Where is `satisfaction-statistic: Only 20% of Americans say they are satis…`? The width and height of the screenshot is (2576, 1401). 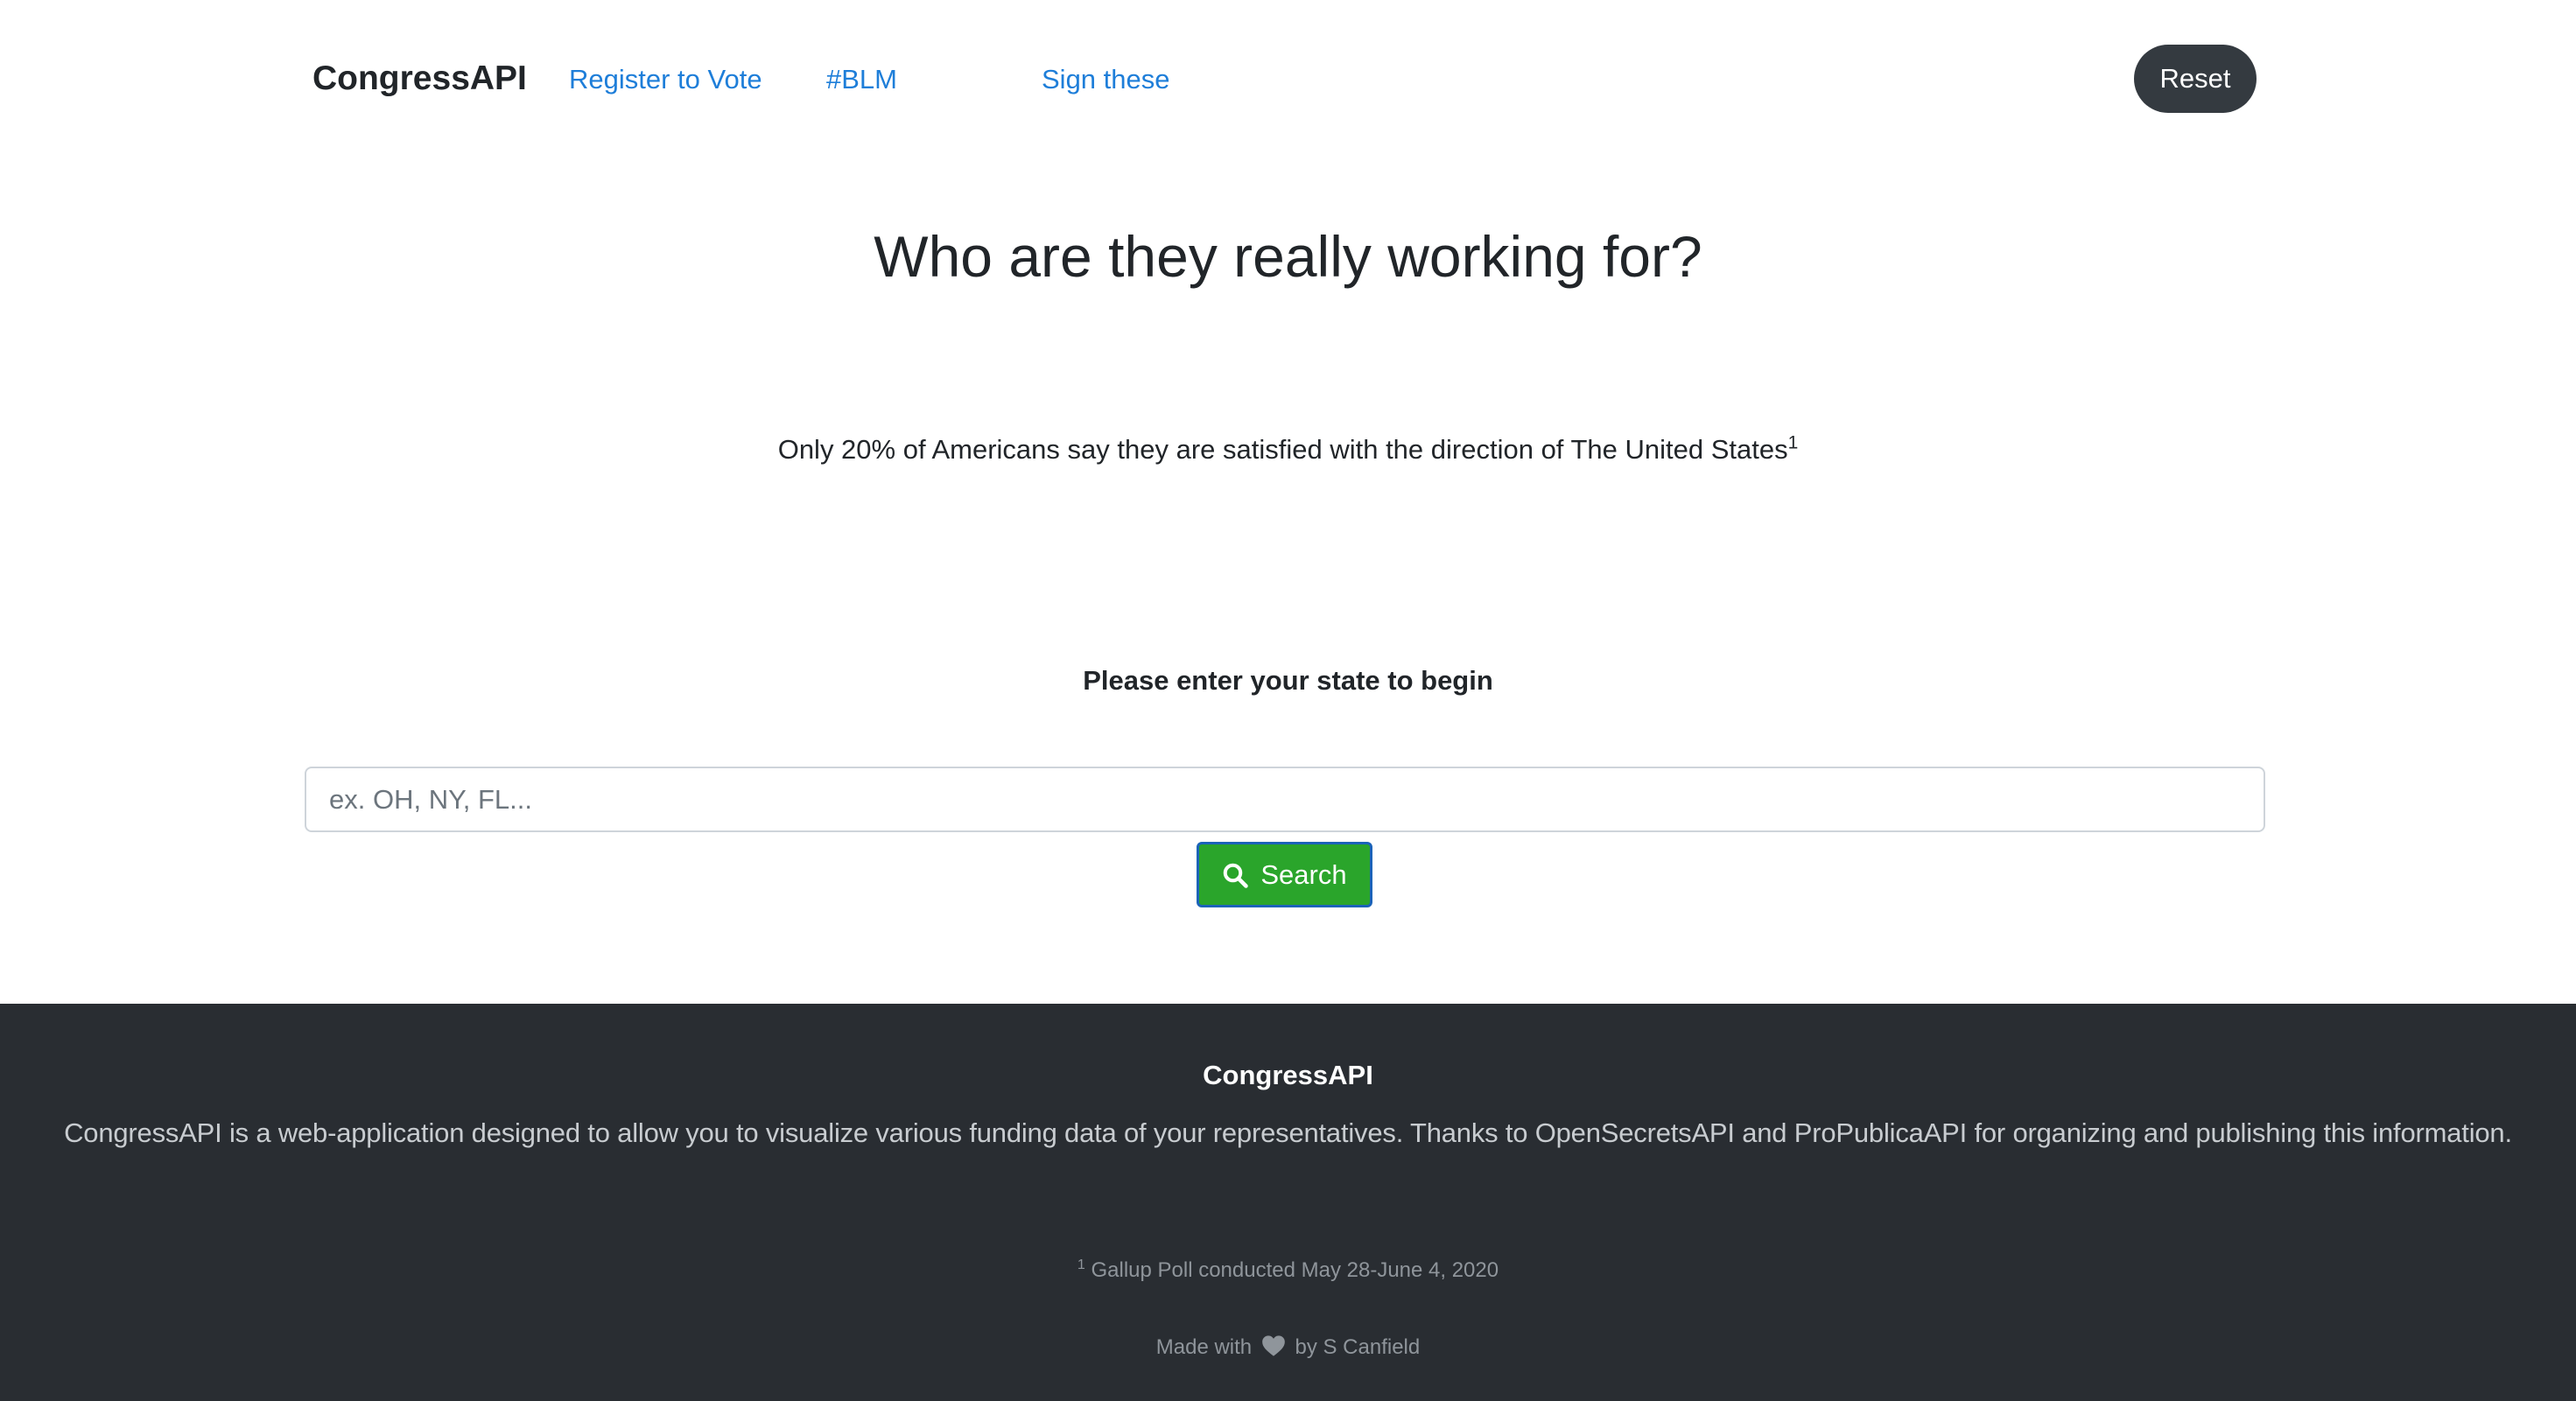 satisfaction-statistic: Only 20% of Americans say they are satis… is located at coordinates (1288, 450).